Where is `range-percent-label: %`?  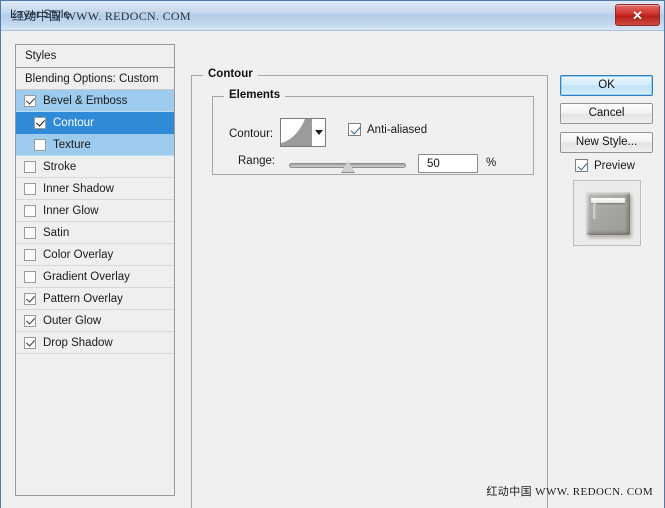 range-percent-label: % is located at coordinates (491, 163).